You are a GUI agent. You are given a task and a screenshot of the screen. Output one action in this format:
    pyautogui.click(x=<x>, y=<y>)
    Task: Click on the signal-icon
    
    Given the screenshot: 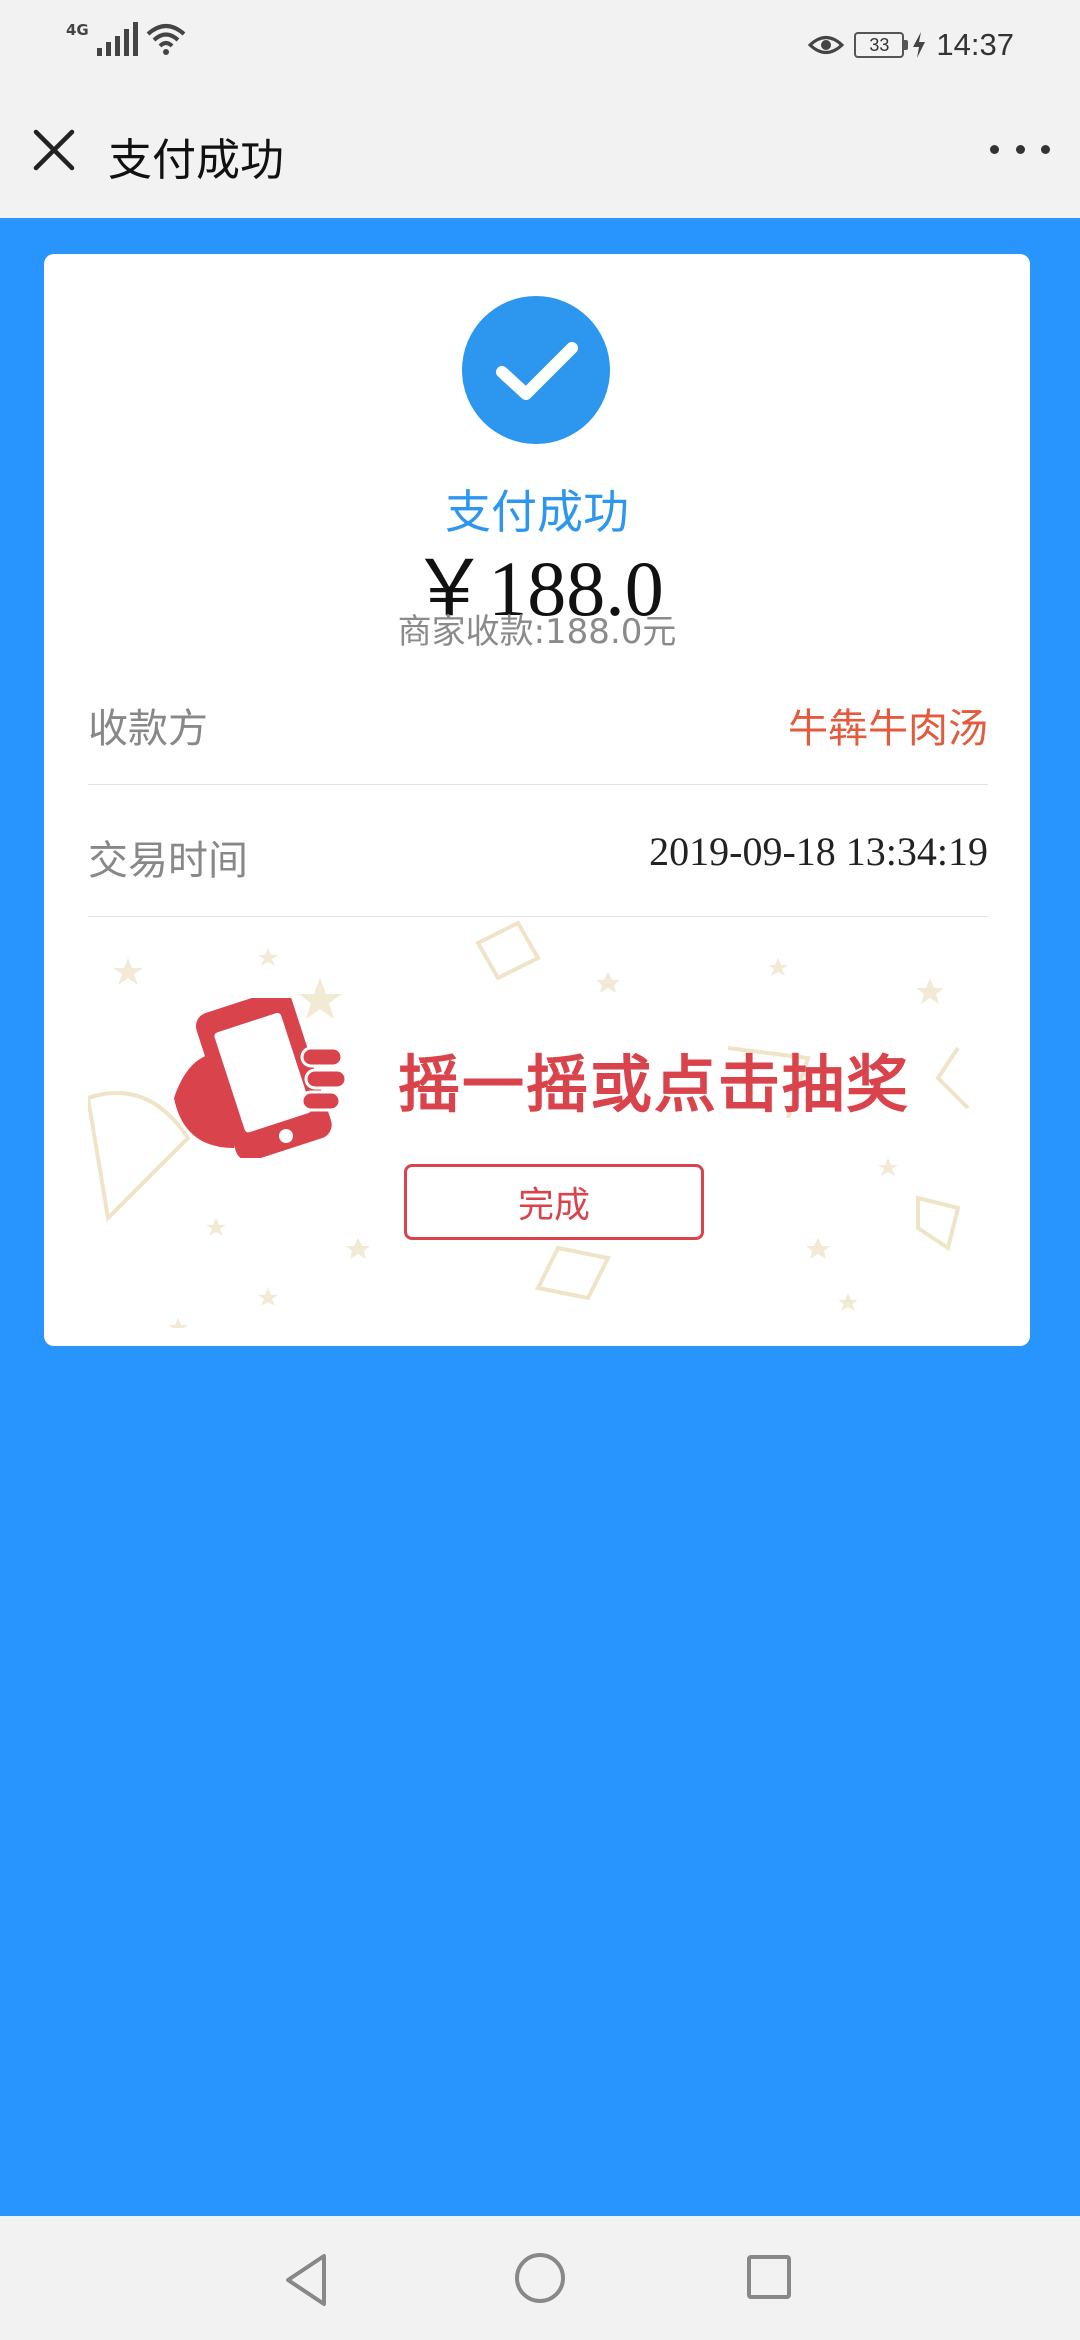 What is the action you would take?
    pyautogui.click(x=117, y=39)
    